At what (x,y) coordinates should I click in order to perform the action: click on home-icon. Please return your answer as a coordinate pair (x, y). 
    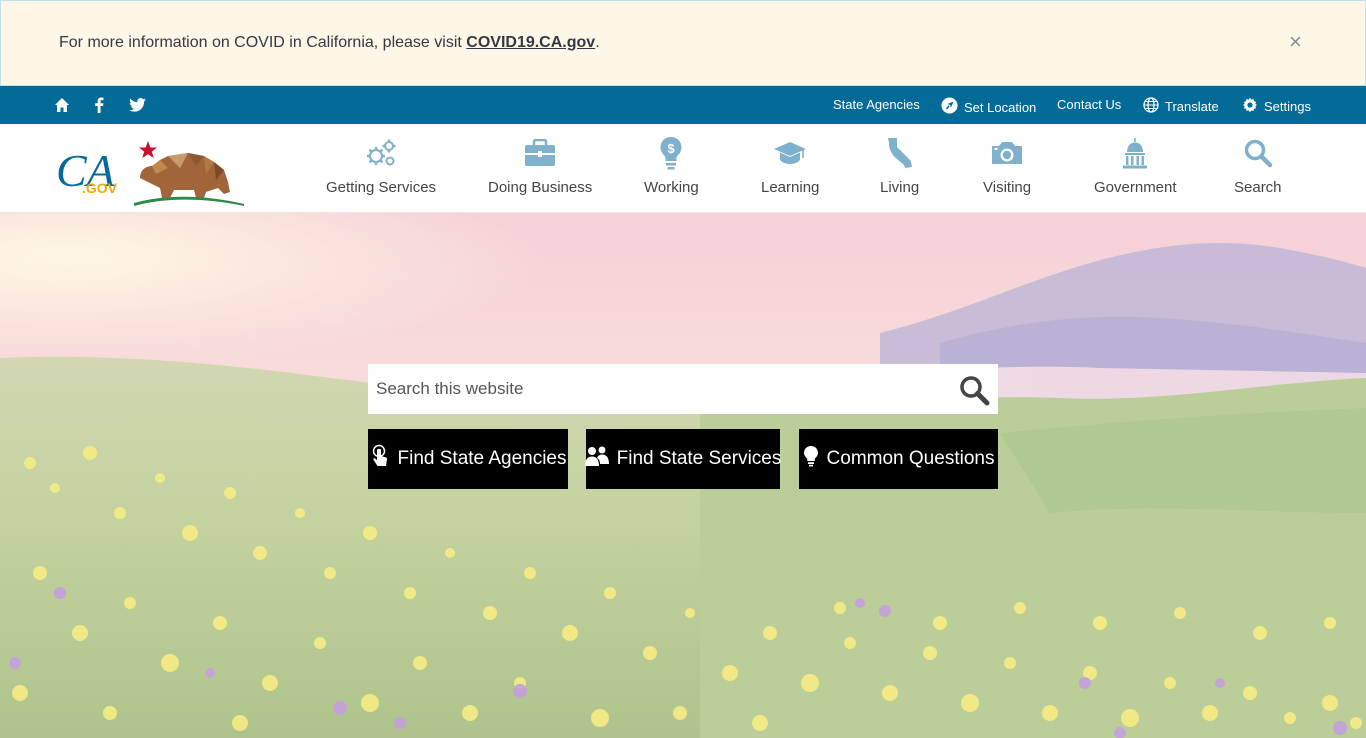
    Looking at the image, I should click on (62, 105).